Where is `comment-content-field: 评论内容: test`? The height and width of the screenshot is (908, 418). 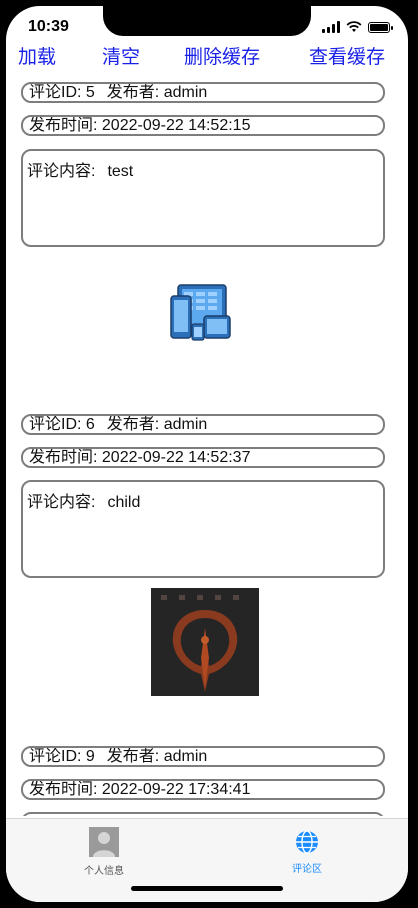
comment-content-field: 评论内容: test is located at coordinates (203, 198).